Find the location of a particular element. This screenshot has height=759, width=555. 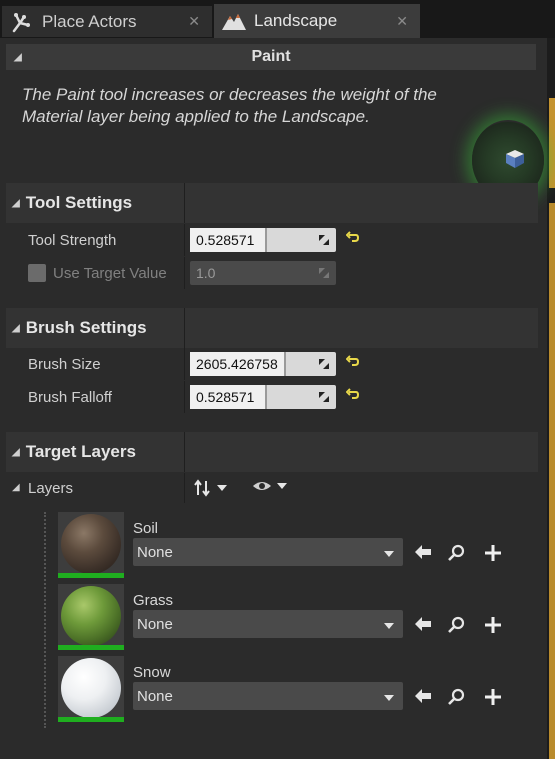

tab-label: Place Actors is located at coordinates (89, 21).